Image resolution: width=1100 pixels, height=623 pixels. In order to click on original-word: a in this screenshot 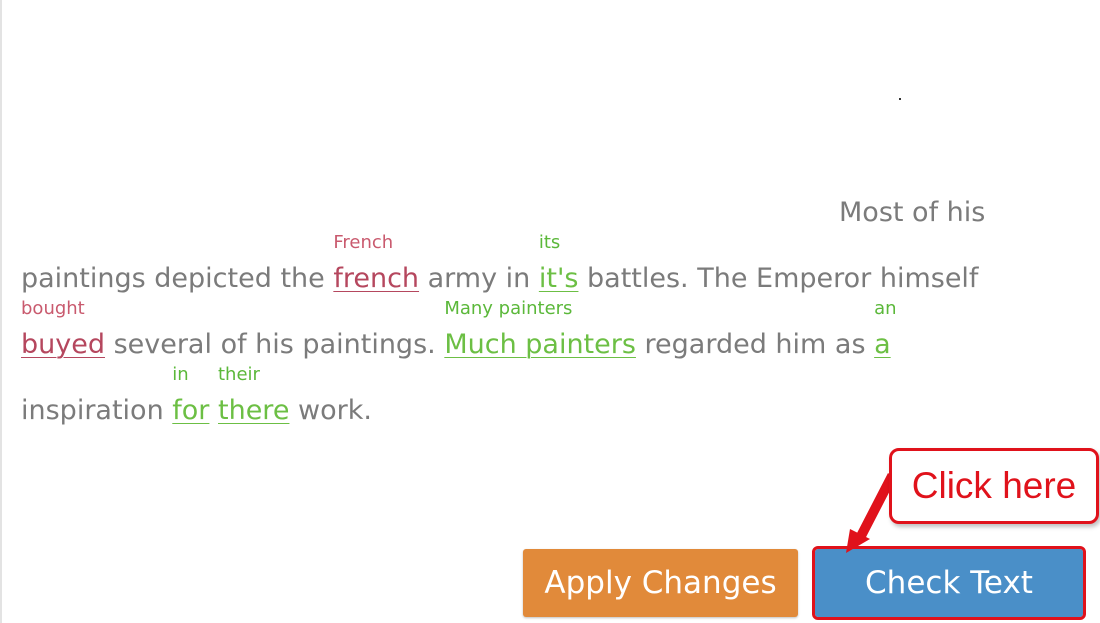, I will do `click(882, 344)`.